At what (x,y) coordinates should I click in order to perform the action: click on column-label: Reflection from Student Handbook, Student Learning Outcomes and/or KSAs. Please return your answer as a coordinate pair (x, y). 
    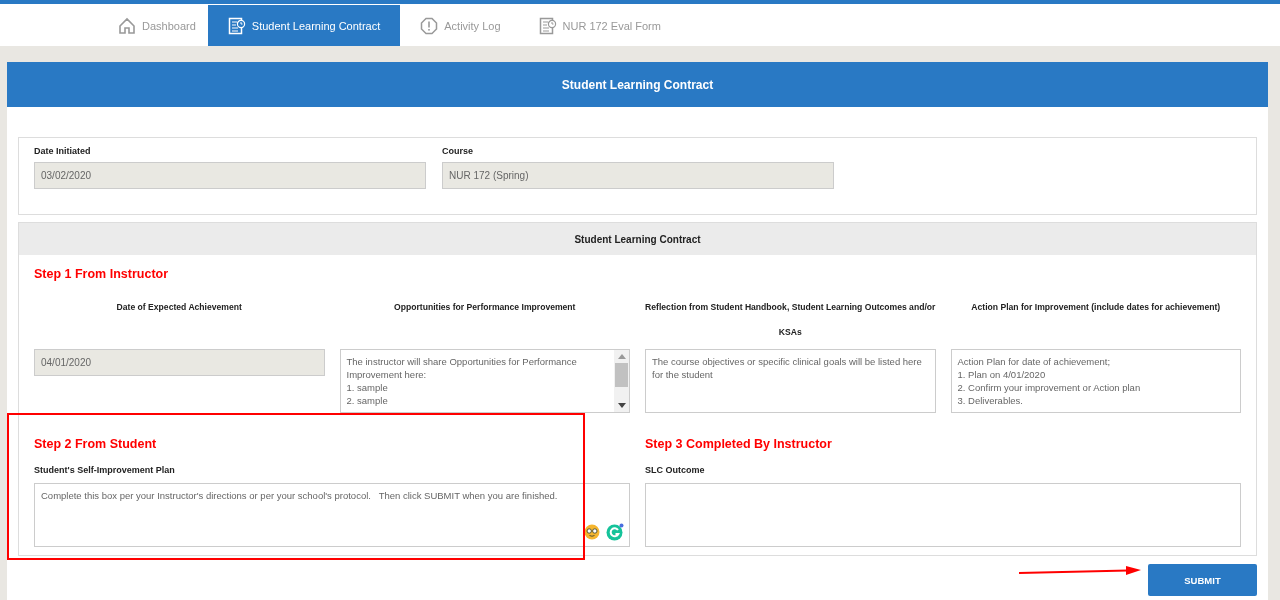
    Looking at the image, I should click on (790, 320).